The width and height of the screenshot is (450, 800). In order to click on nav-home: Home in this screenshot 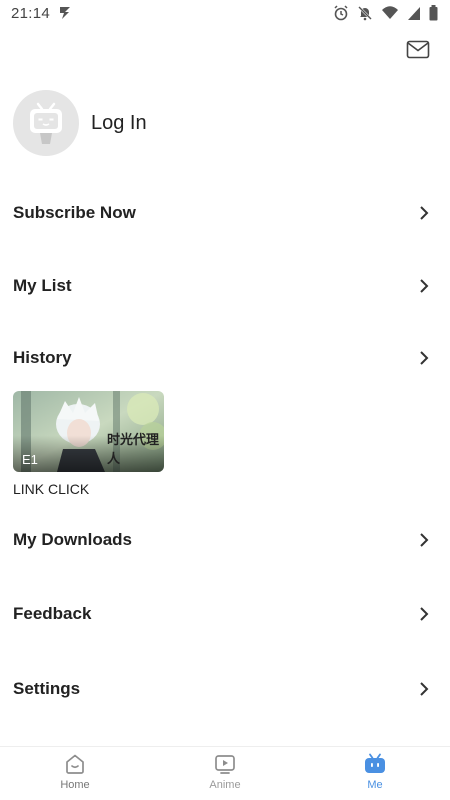, I will do `click(75, 773)`.